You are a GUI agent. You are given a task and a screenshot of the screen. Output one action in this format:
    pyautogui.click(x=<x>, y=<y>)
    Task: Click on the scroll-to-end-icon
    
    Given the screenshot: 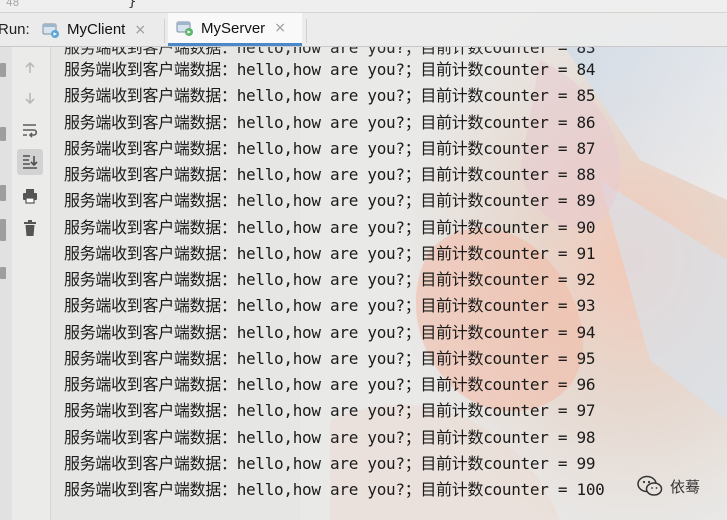 What is the action you would take?
    pyautogui.click(x=30, y=162)
    